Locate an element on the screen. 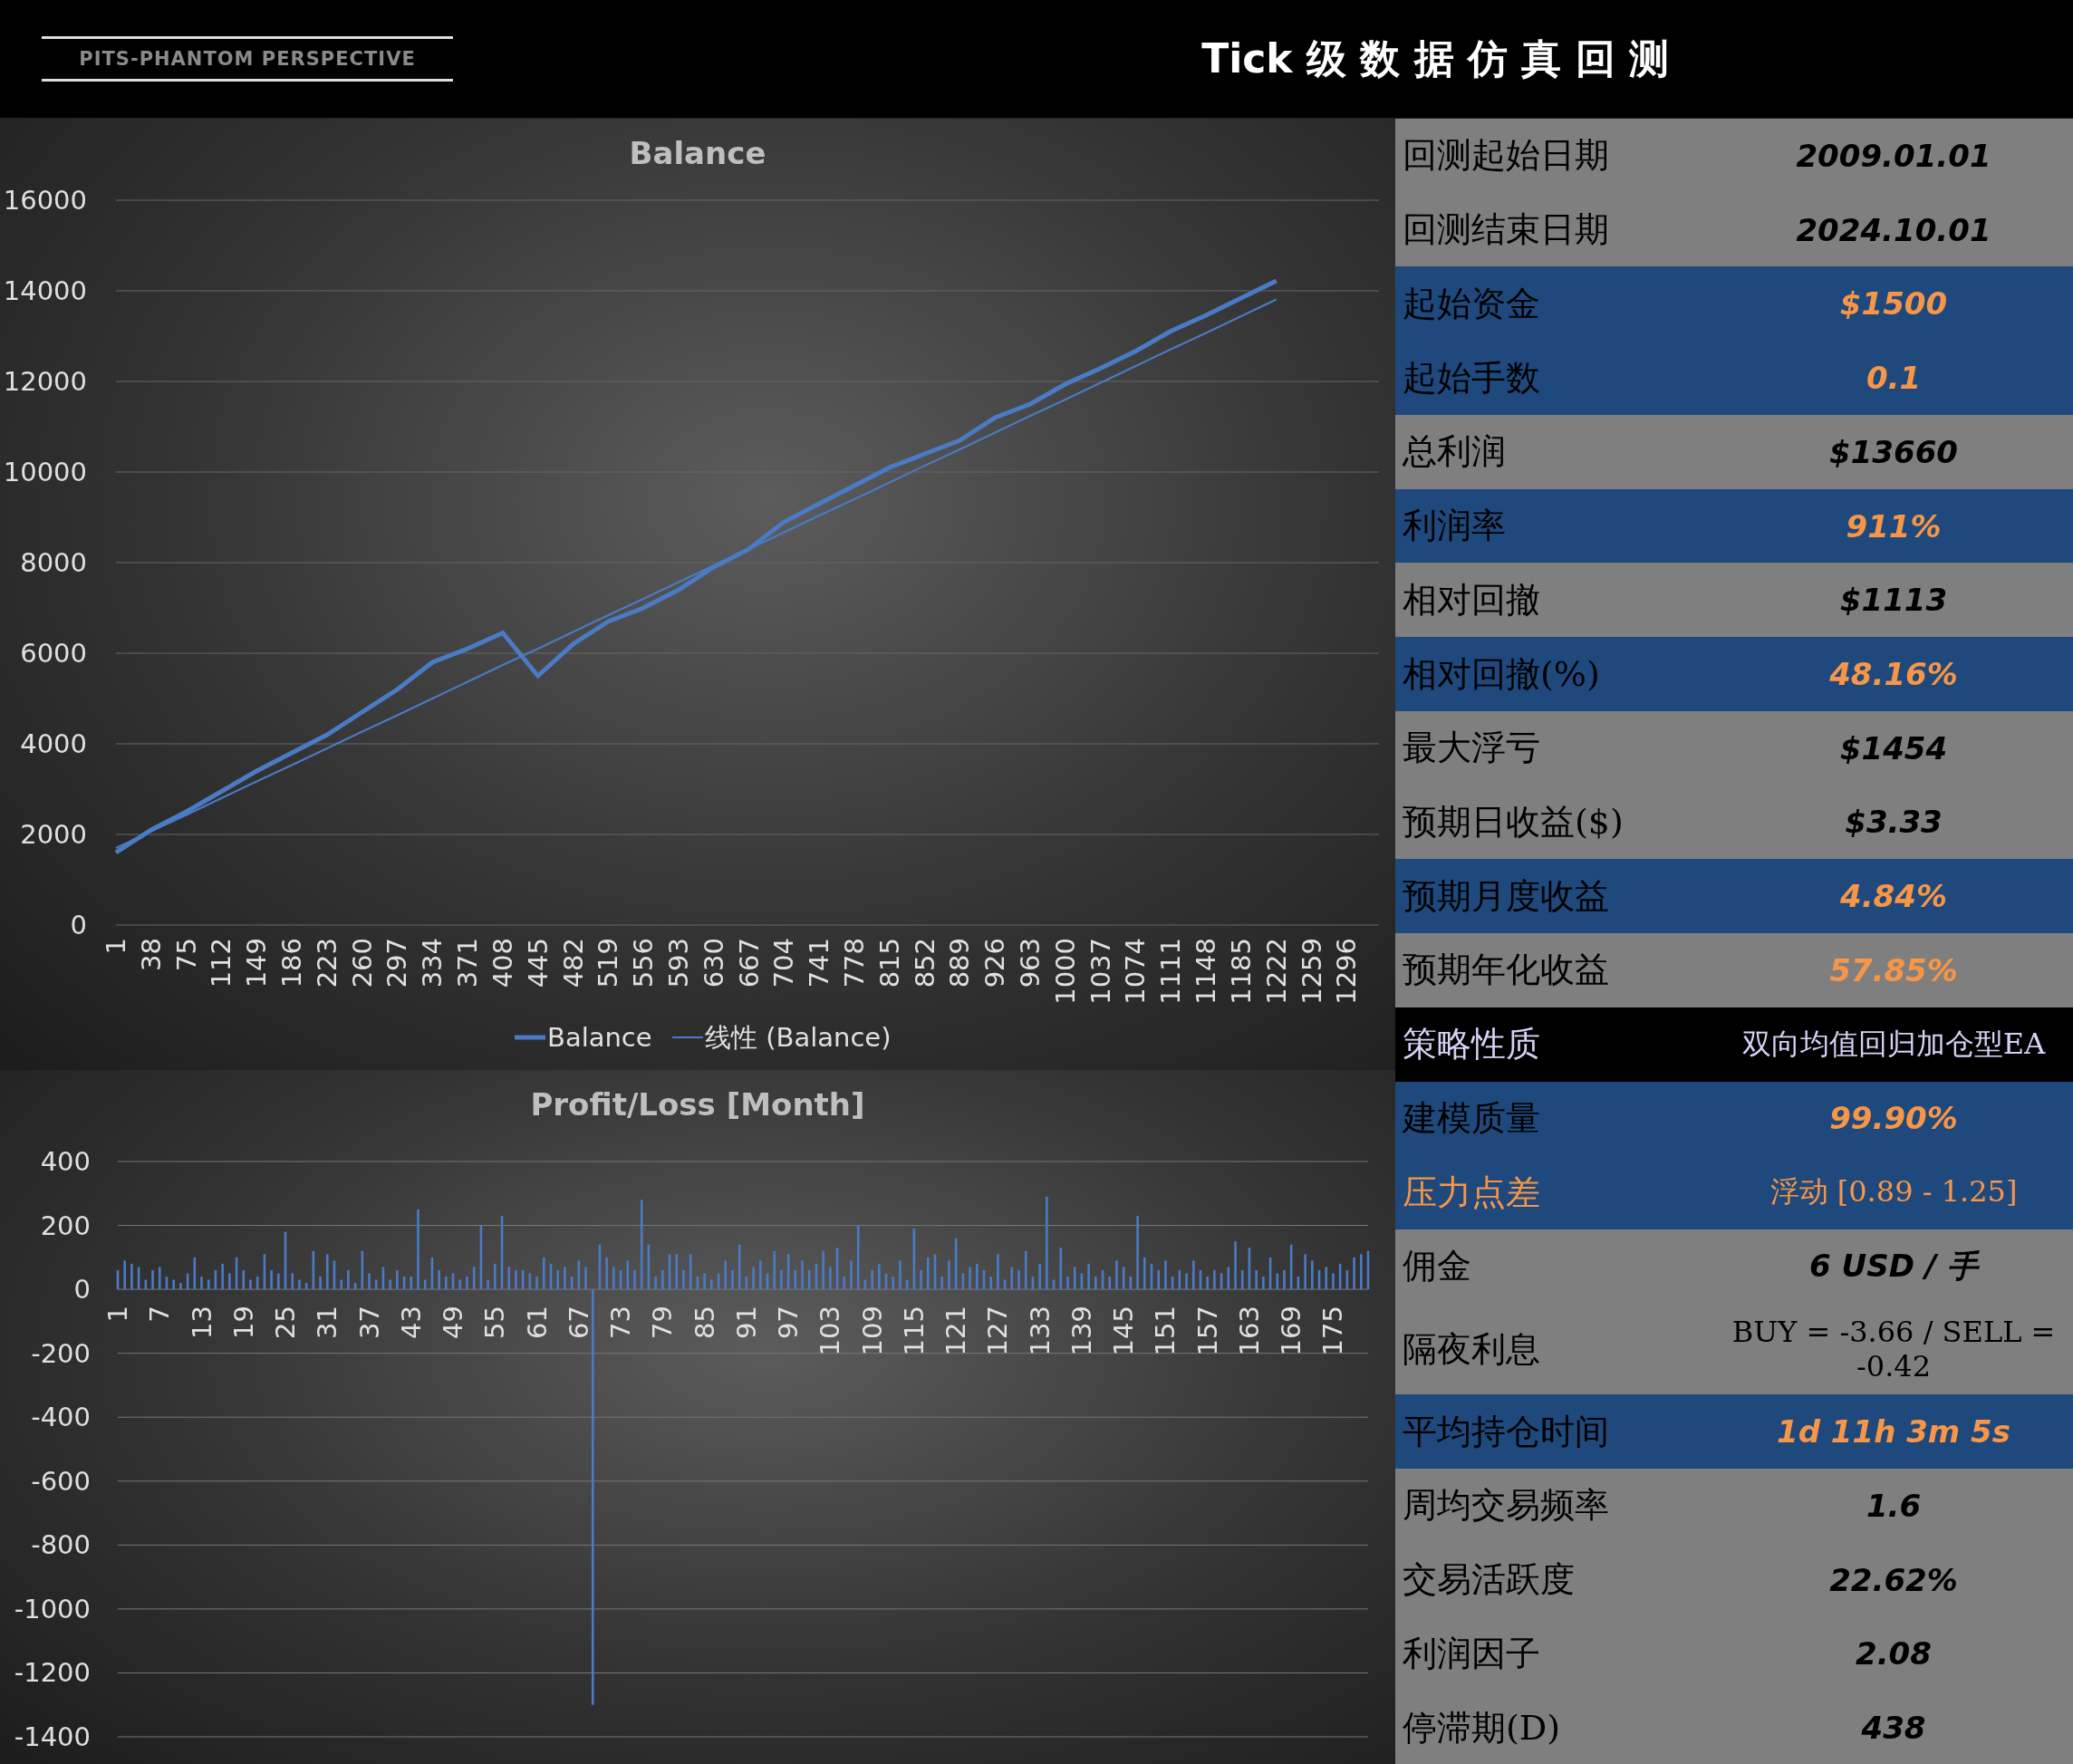  stat-value: $1113 is located at coordinates (1893, 600).